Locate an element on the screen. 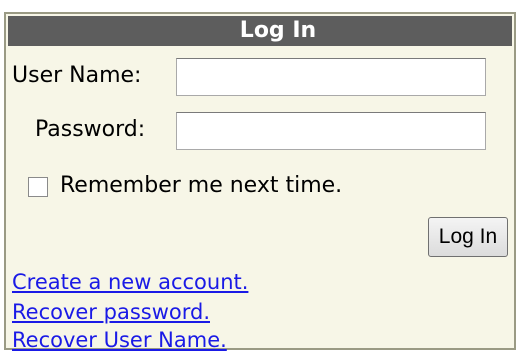 This screenshot has width=530, height=356. password-input is located at coordinates (331, 131).